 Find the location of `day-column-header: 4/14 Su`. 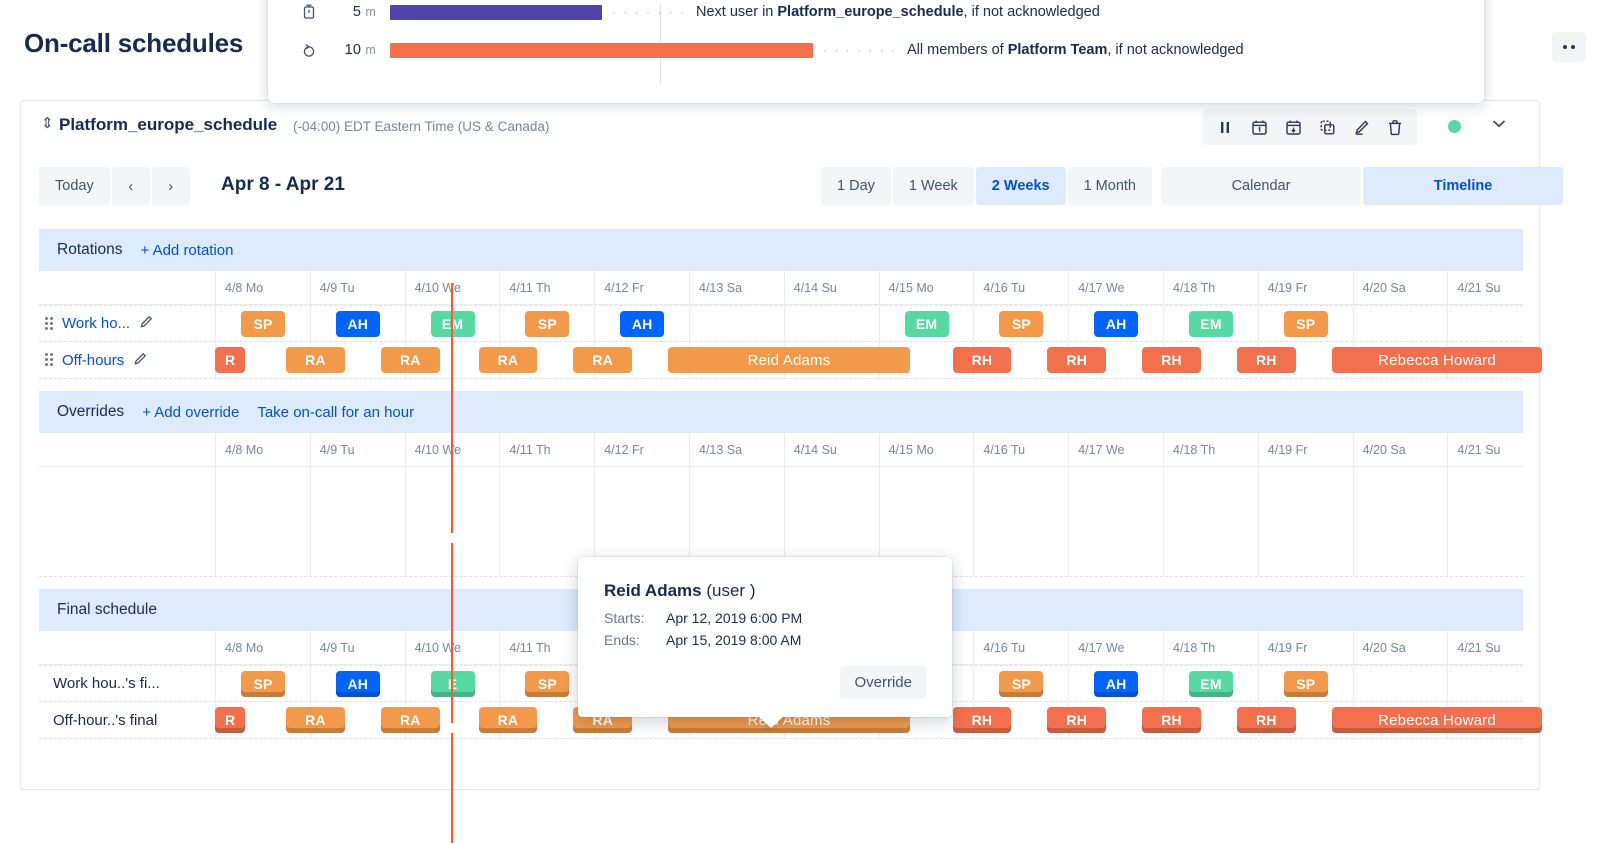

day-column-header: 4/14 Su is located at coordinates (831, 449).